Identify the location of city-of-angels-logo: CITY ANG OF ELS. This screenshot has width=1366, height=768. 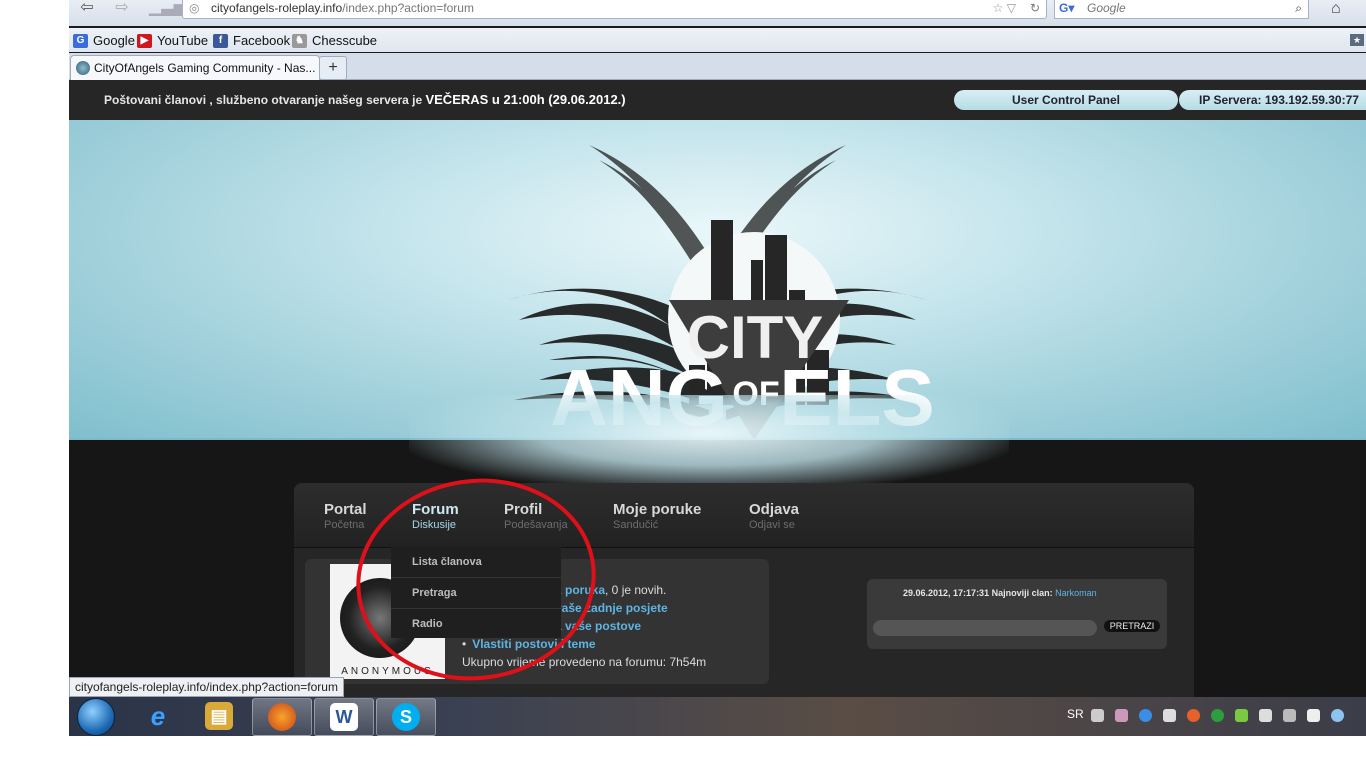
(722, 291).